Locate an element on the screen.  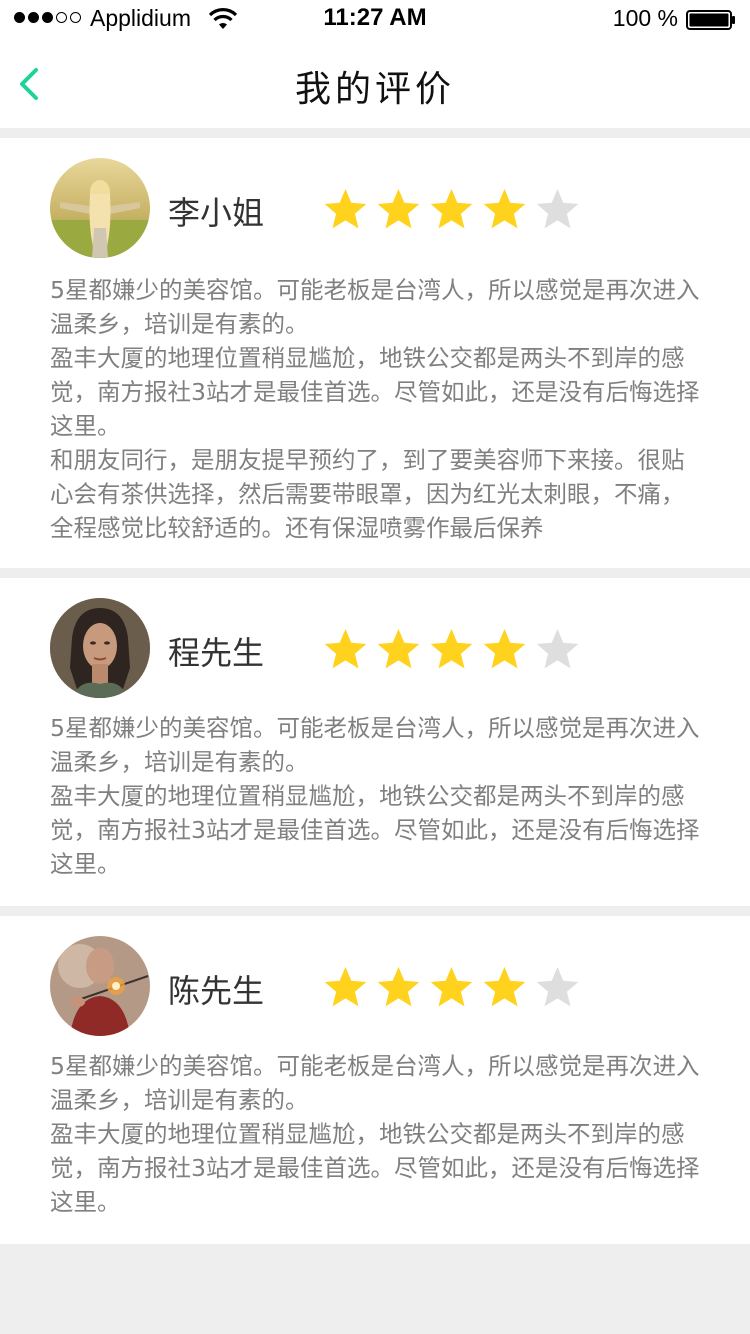
reviewer-name: 程先生 is located at coordinates (216, 653).